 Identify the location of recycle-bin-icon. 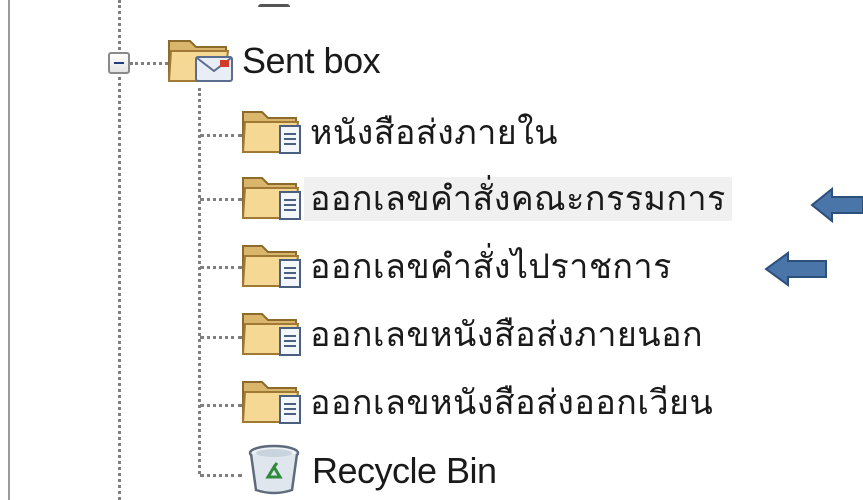
(275, 471).